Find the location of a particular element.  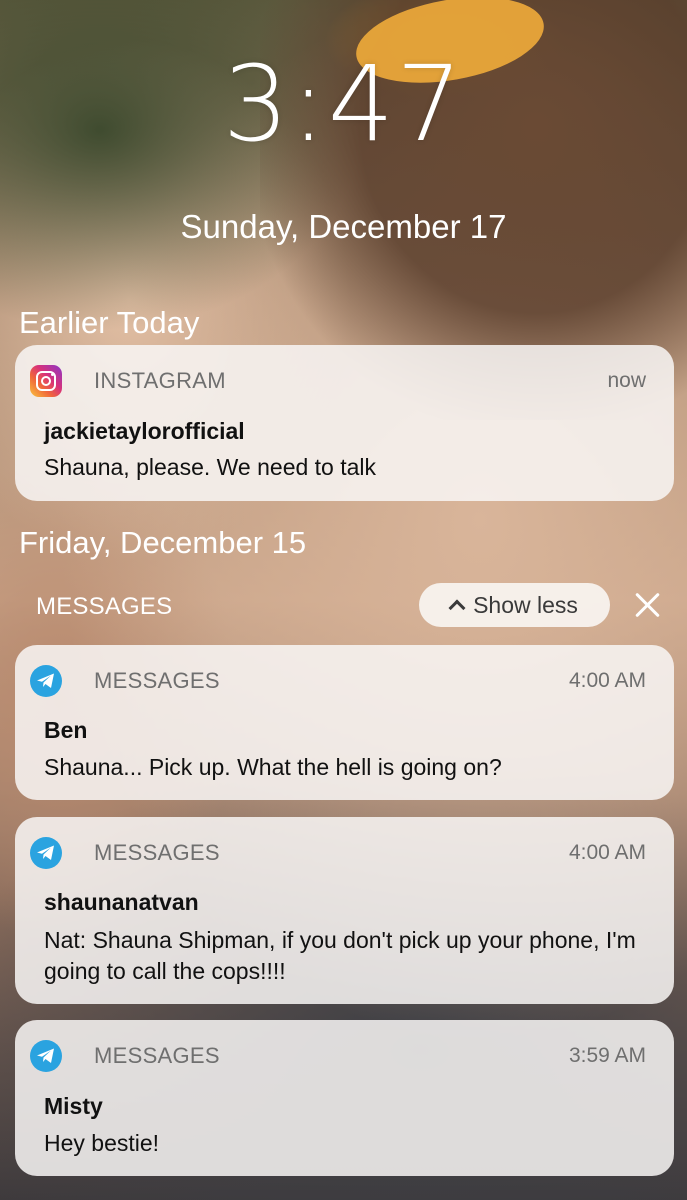

notification-title: Misty is located at coordinates (73, 1106).